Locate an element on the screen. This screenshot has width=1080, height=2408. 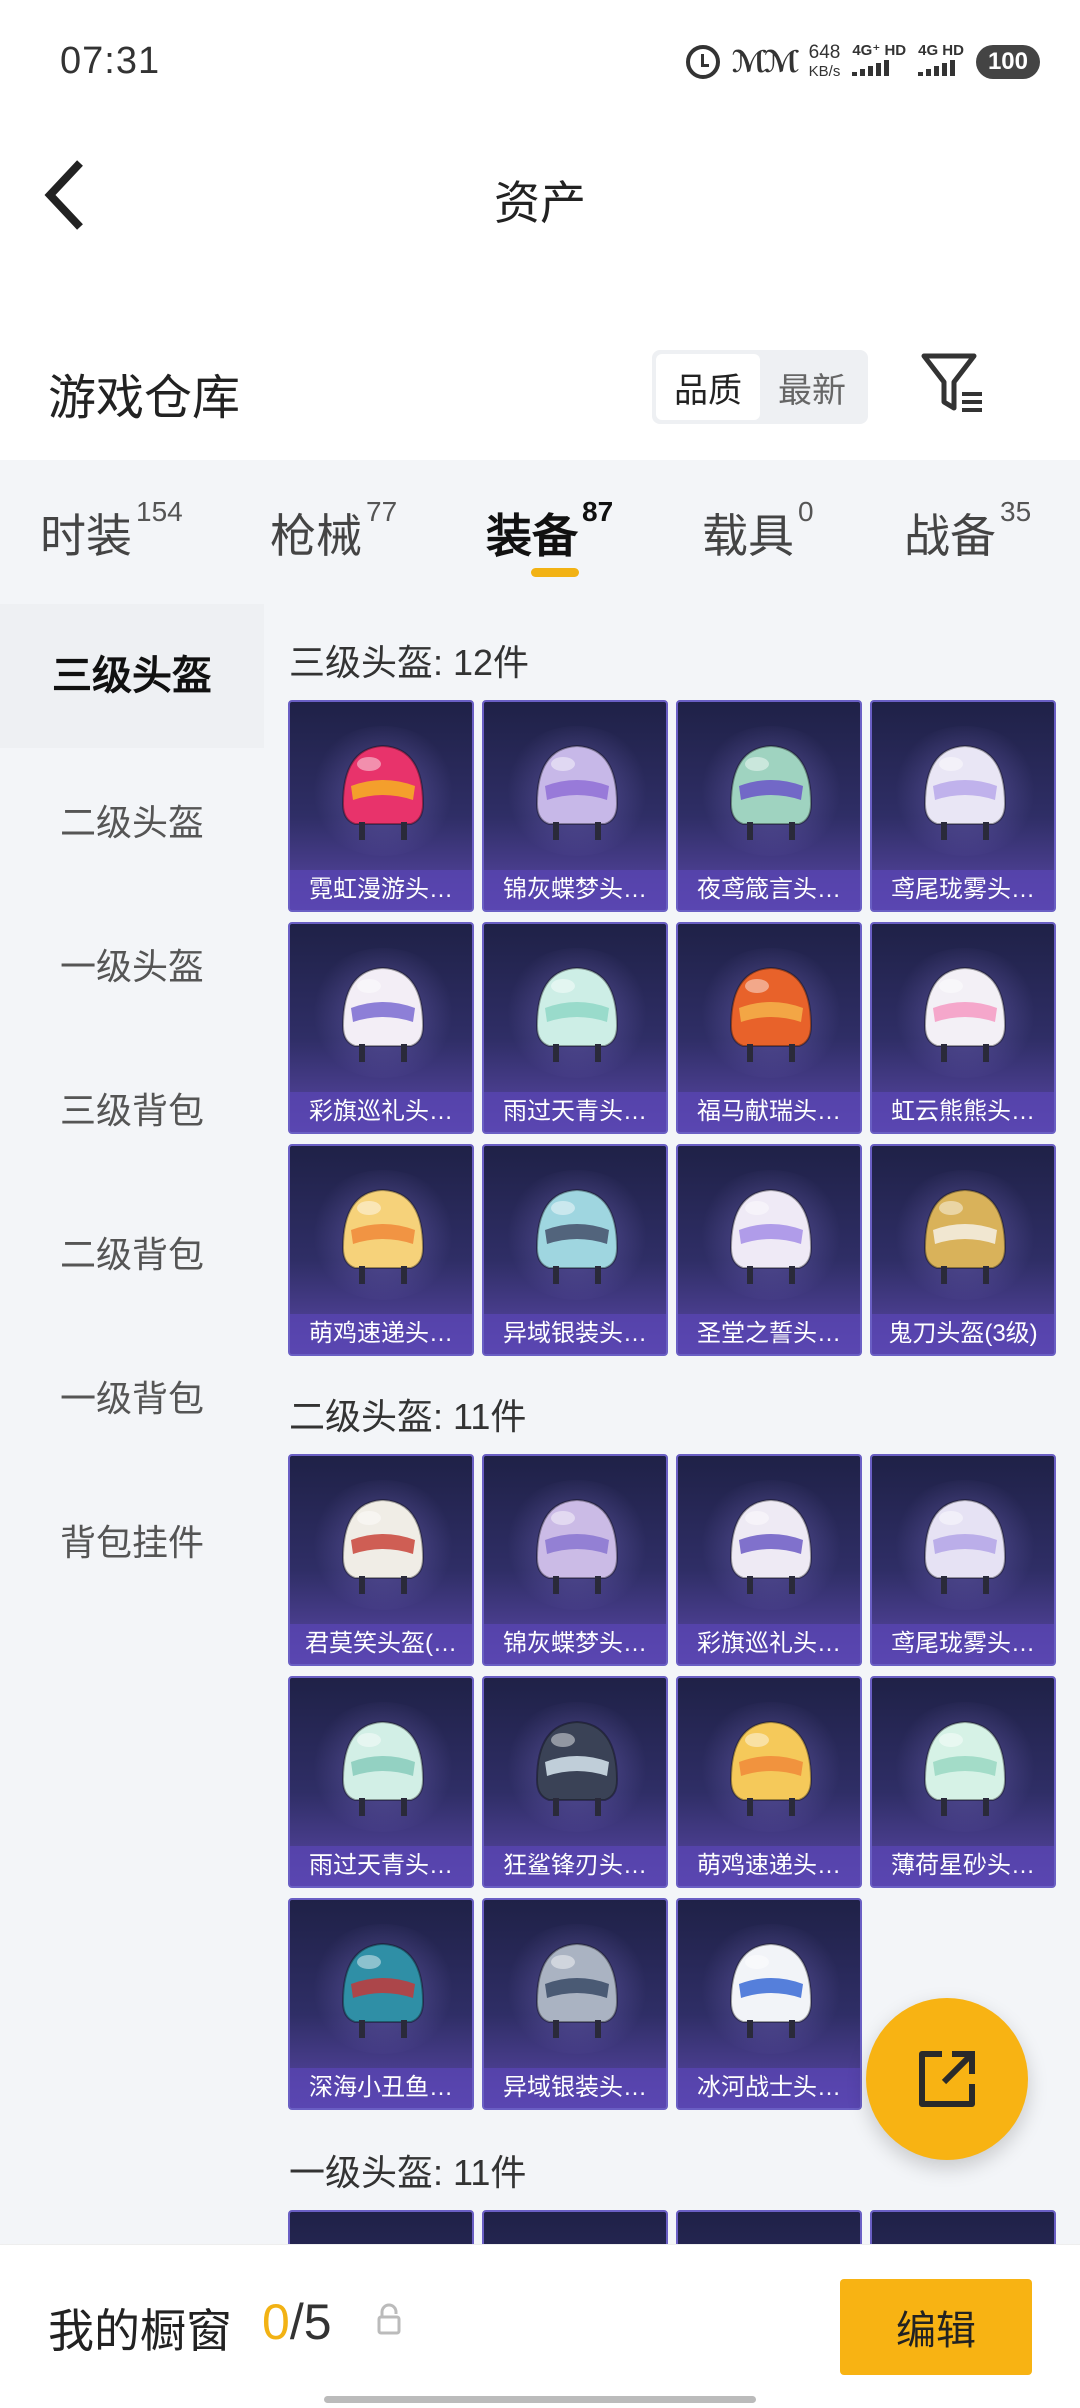
sidebar-item-level3-backpack: 三级背包 is located at coordinates (132, 1108).